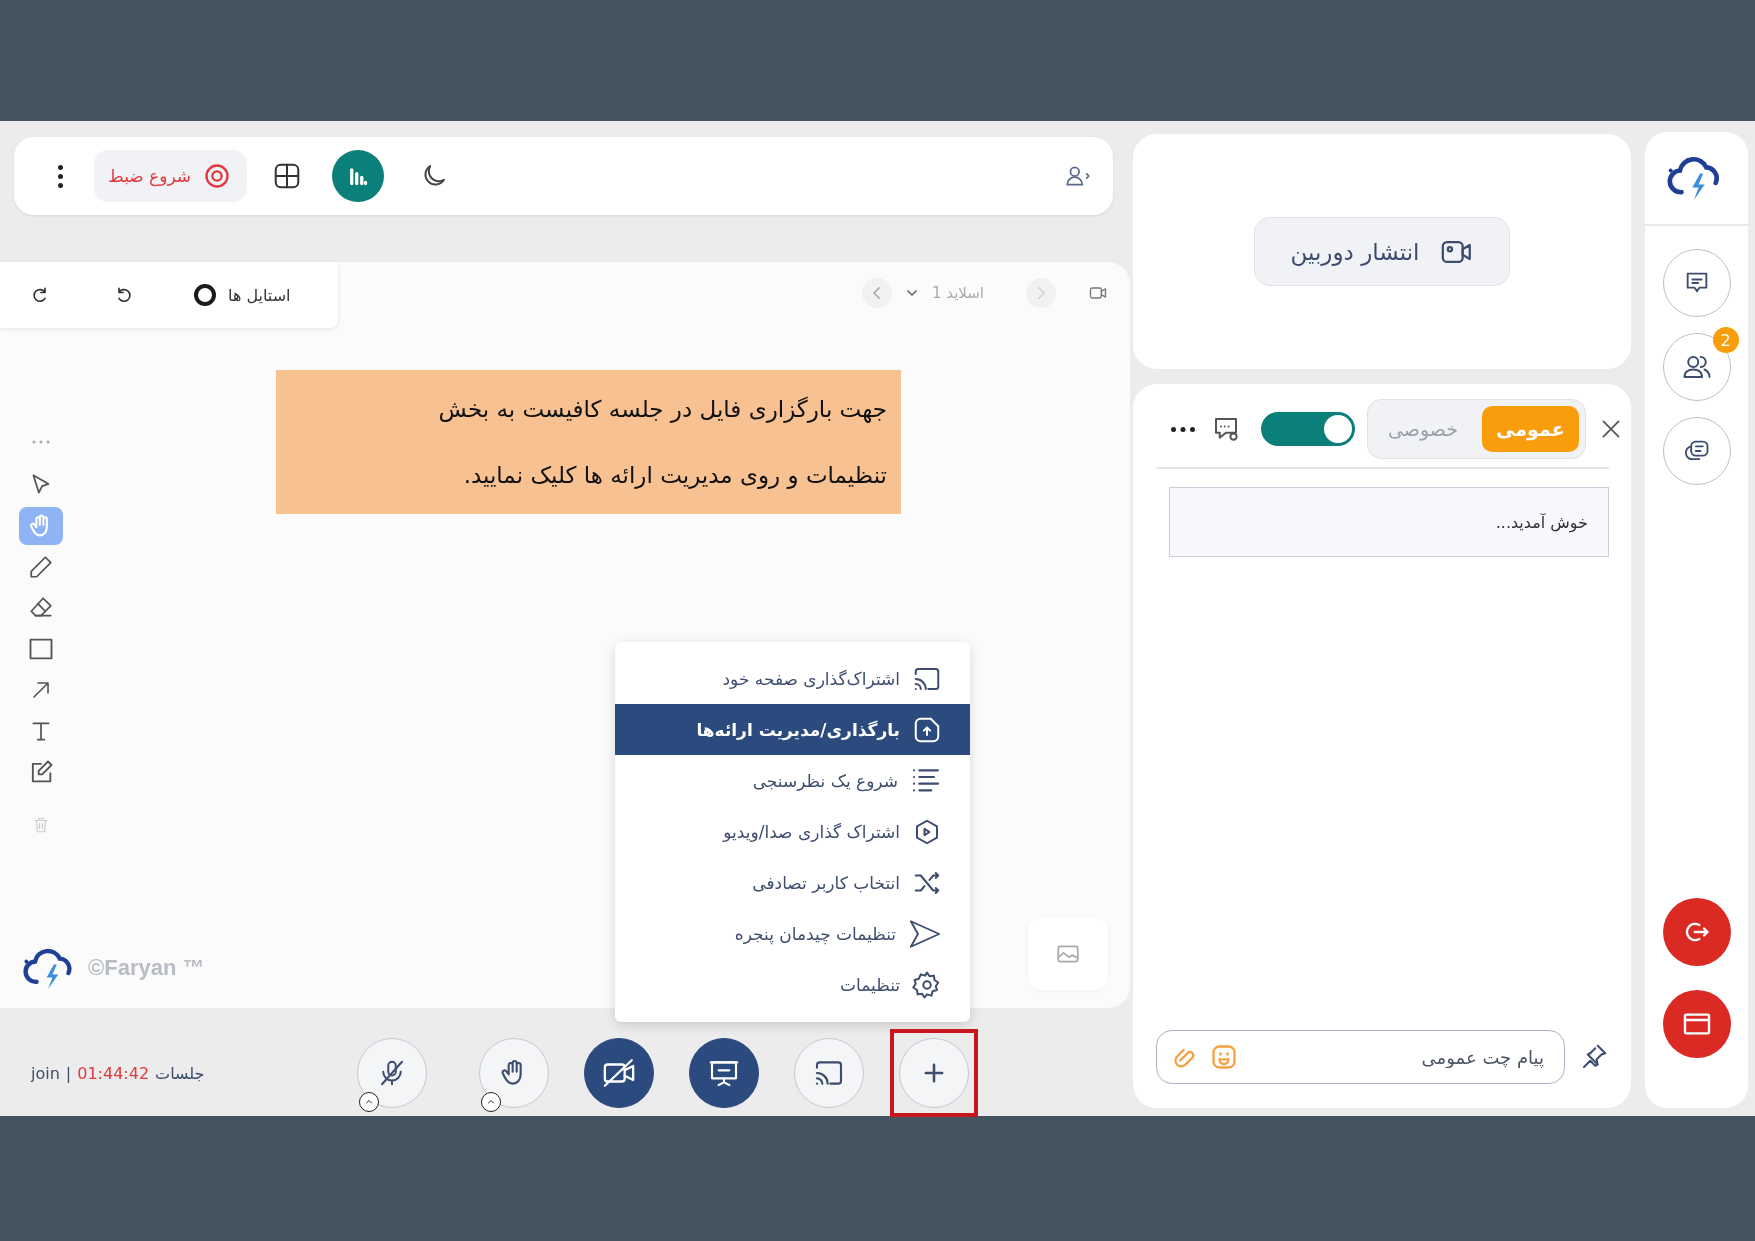 This screenshot has width=1755, height=1241. What do you see at coordinates (180, 1073) in the screenshot?
I see `session-label: جلسات` at bounding box center [180, 1073].